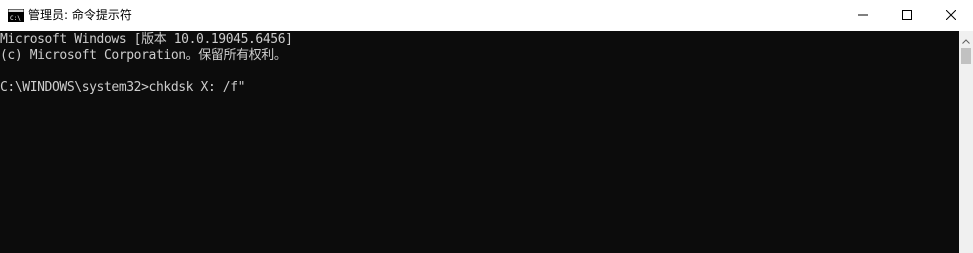  I want to click on scroll-up-button, so click(966, 39).